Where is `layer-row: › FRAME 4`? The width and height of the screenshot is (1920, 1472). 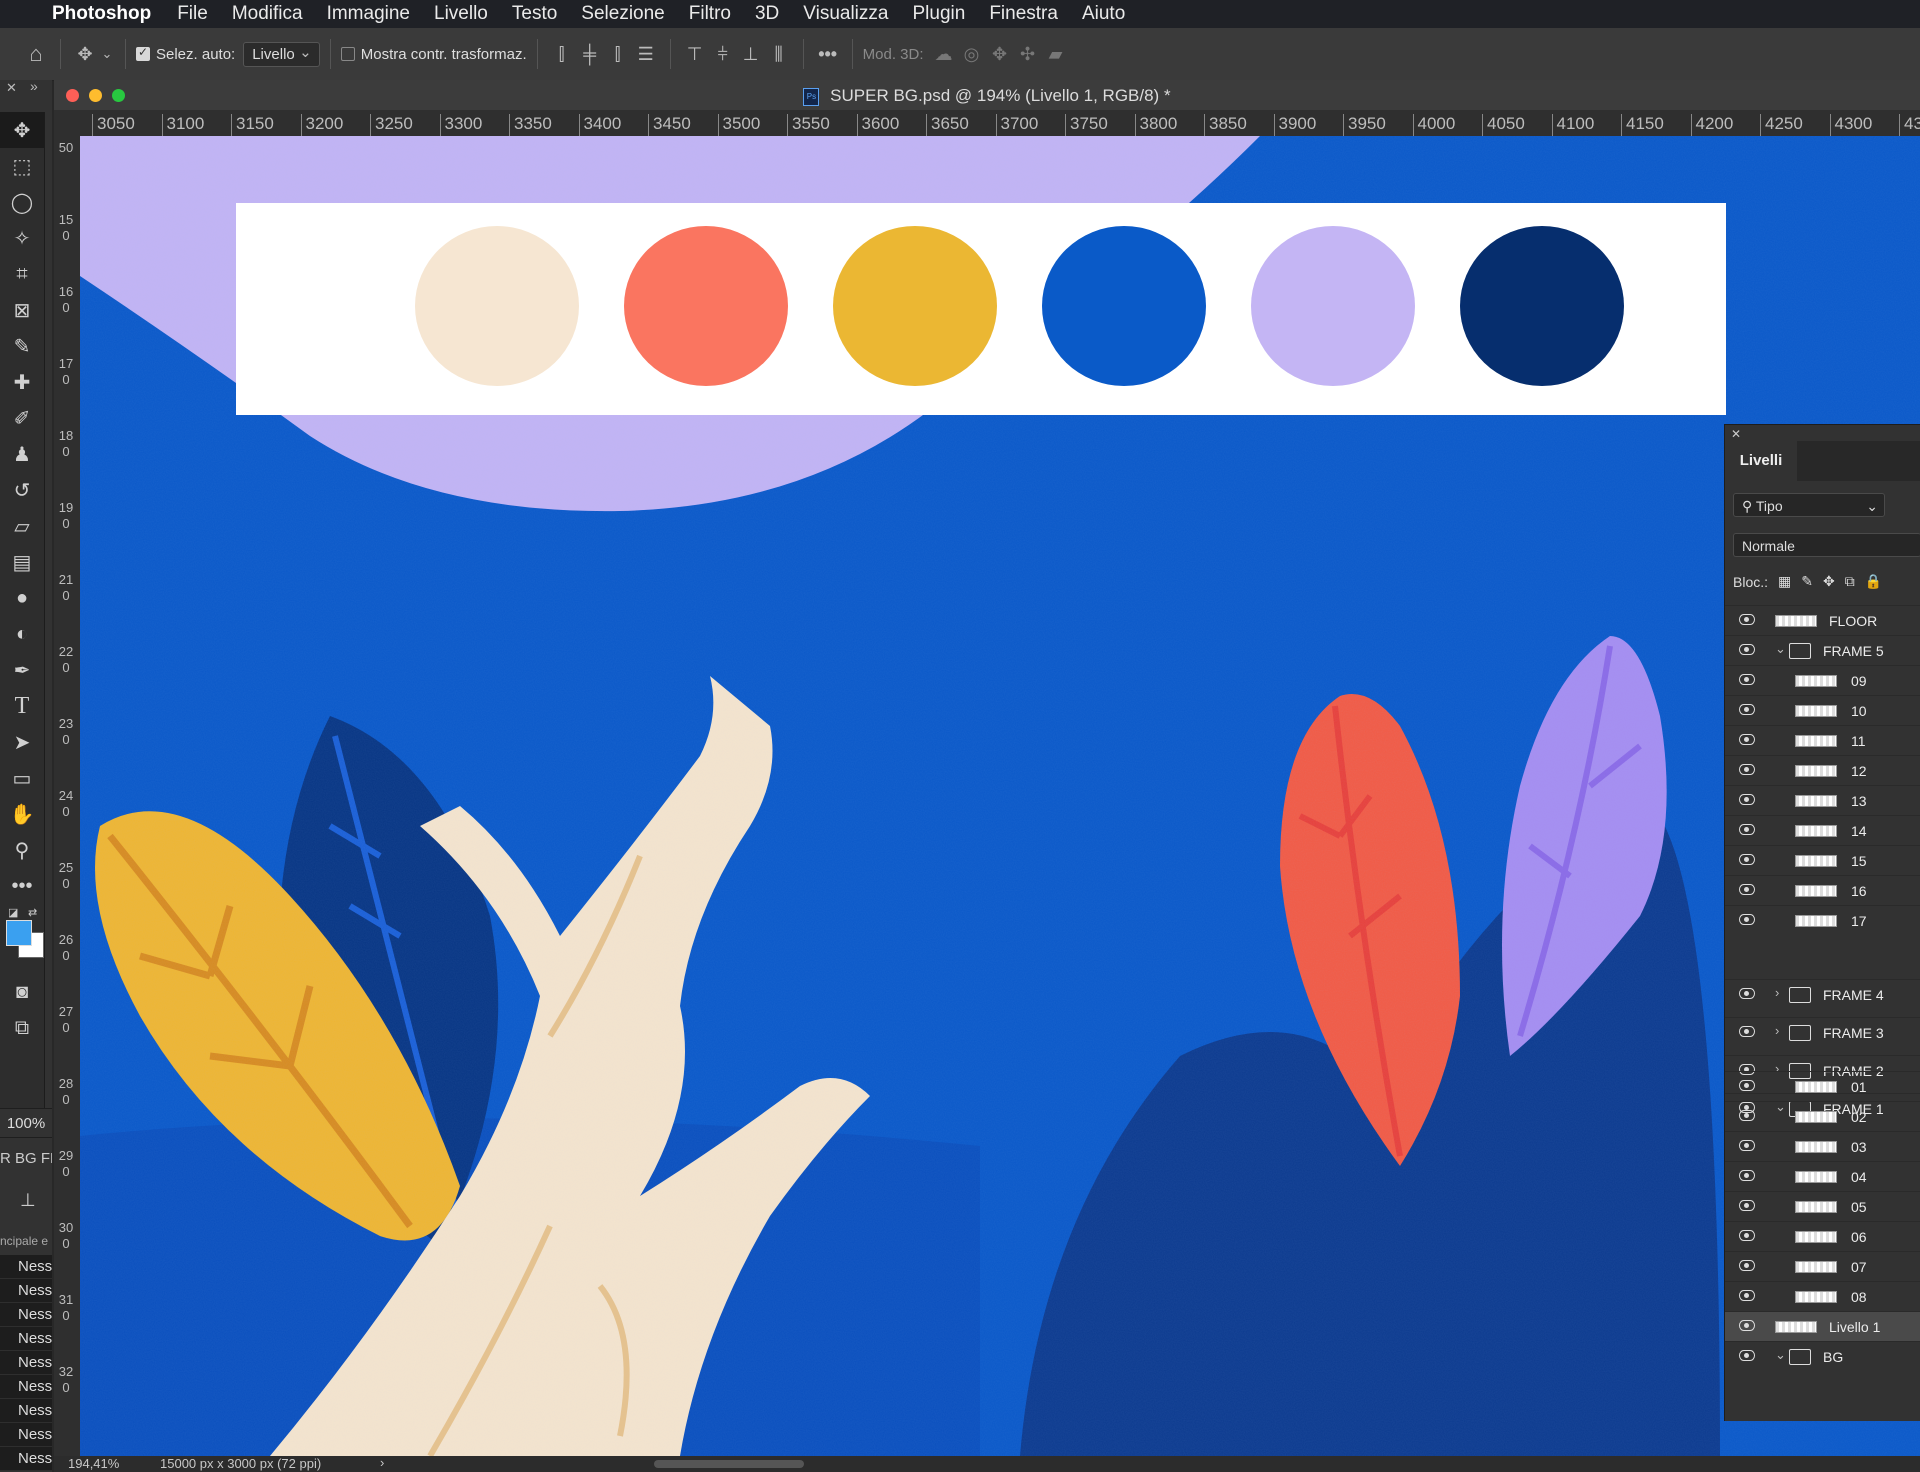
layer-row: › FRAME 4 is located at coordinates (1822, 994).